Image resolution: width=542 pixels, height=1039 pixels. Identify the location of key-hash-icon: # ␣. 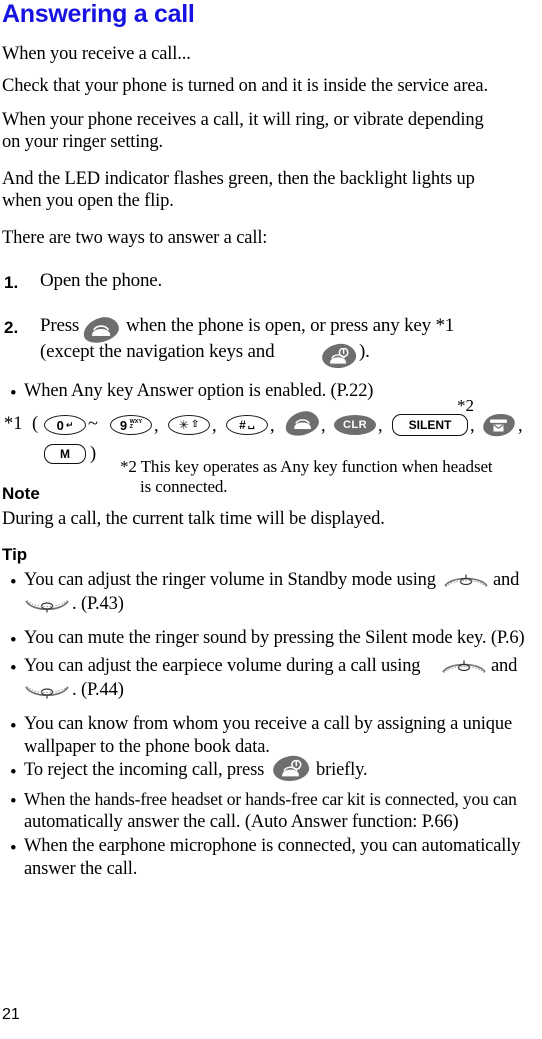
(247, 425).